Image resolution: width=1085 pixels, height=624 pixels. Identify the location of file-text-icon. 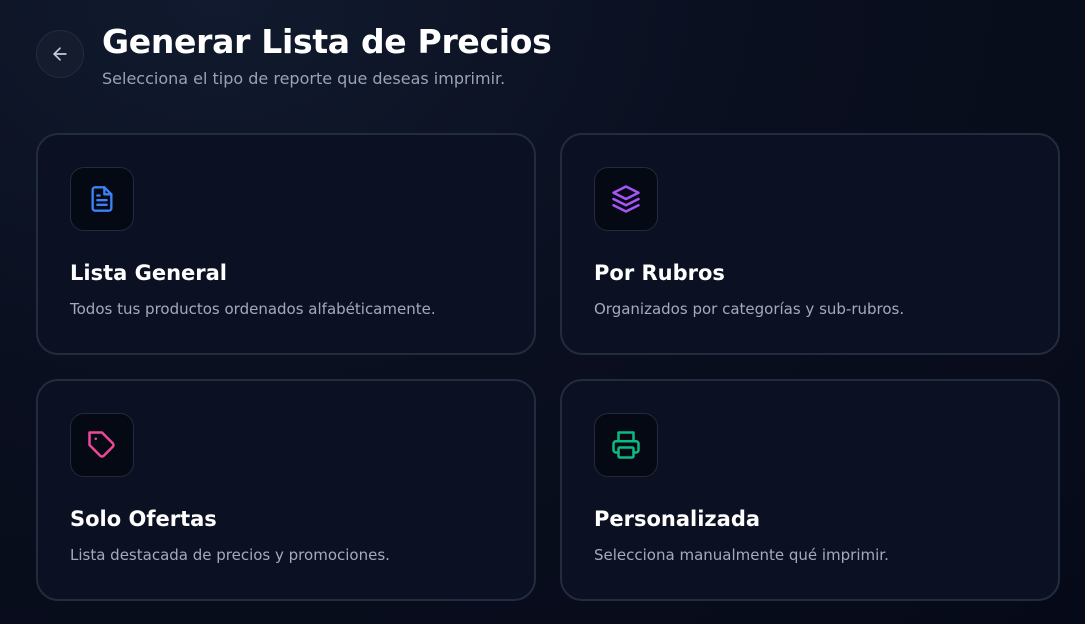
(102, 199).